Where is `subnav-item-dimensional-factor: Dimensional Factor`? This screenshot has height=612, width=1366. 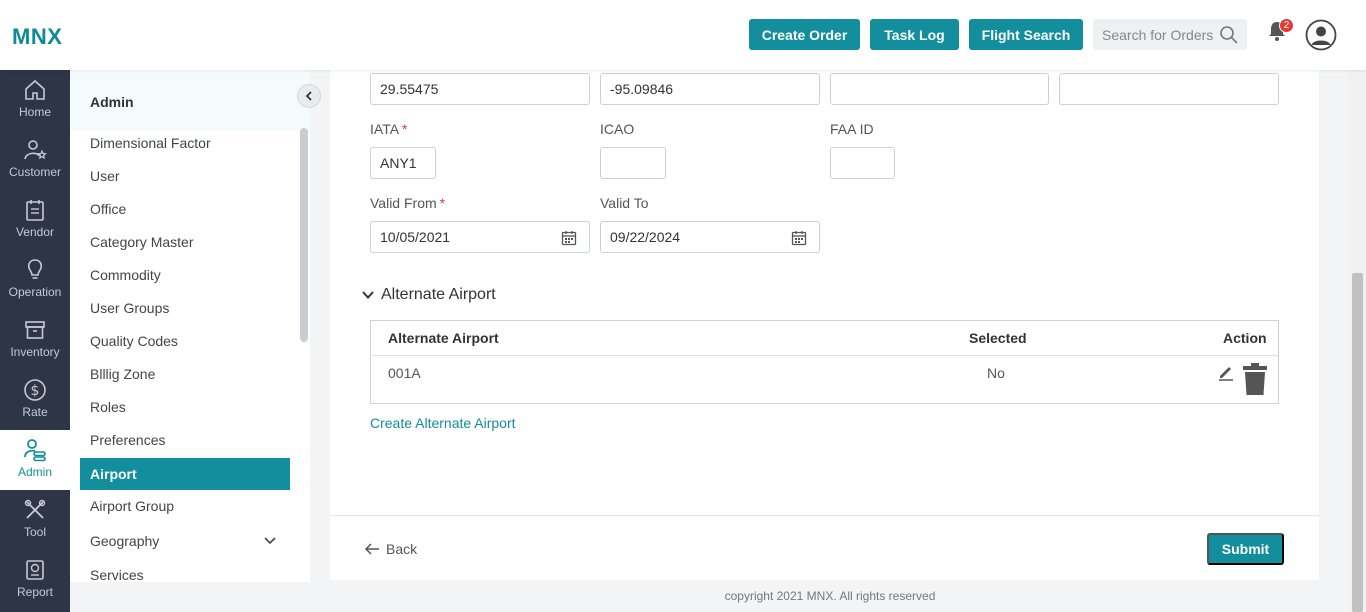 subnav-item-dimensional-factor: Dimensional Factor is located at coordinates (185, 143).